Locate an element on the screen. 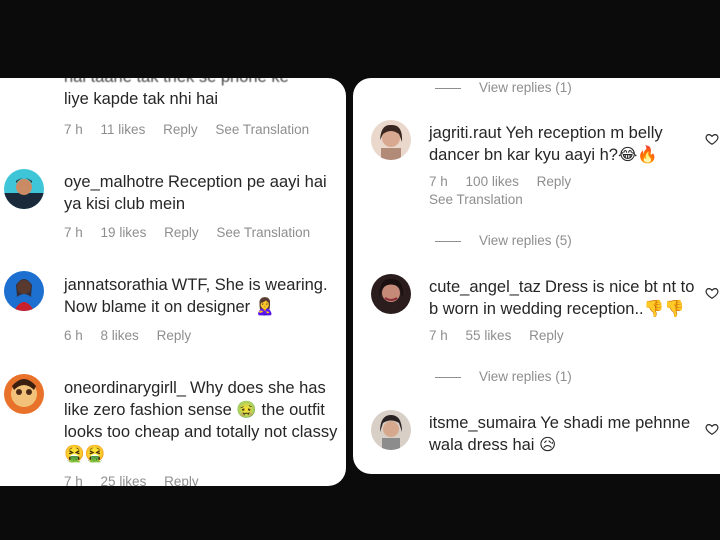  comment-time: 6 h is located at coordinates (73, 335).